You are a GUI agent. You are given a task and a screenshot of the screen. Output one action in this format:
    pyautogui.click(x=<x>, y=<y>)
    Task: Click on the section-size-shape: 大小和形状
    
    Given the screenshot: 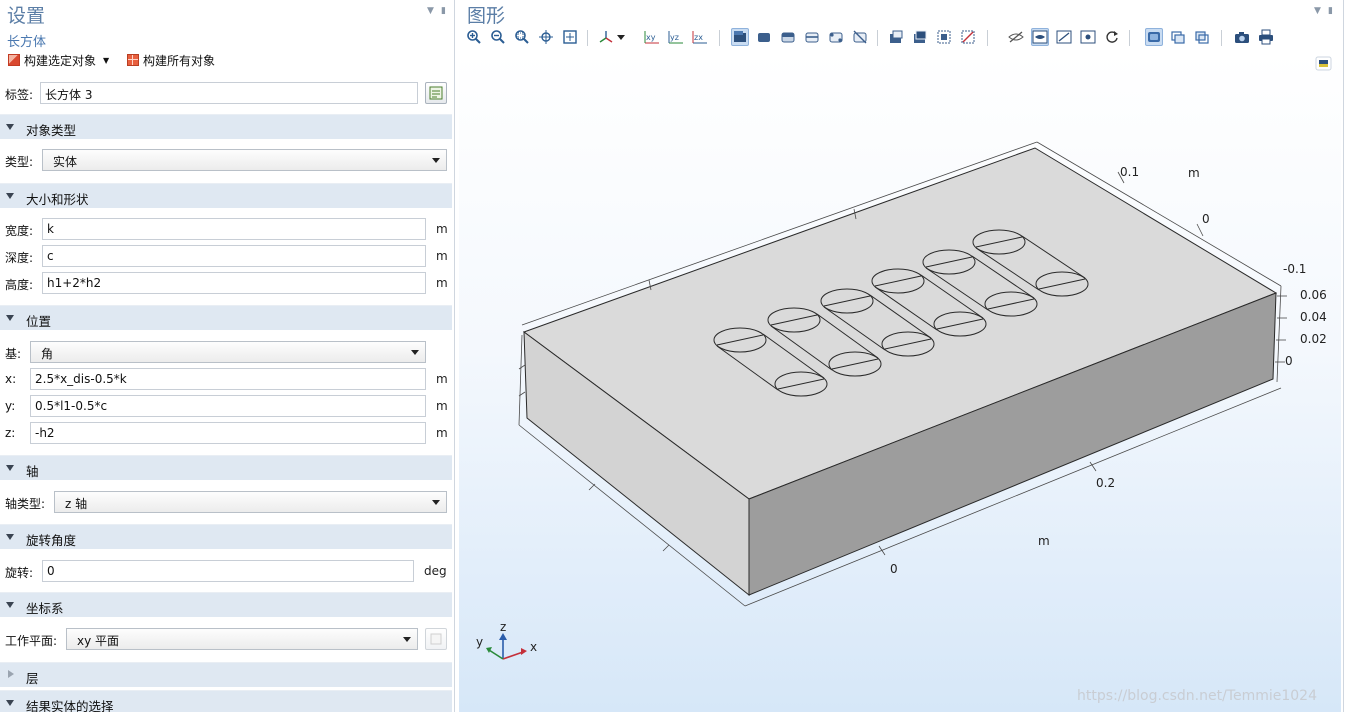 What is the action you would take?
    pyautogui.click(x=226, y=195)
    